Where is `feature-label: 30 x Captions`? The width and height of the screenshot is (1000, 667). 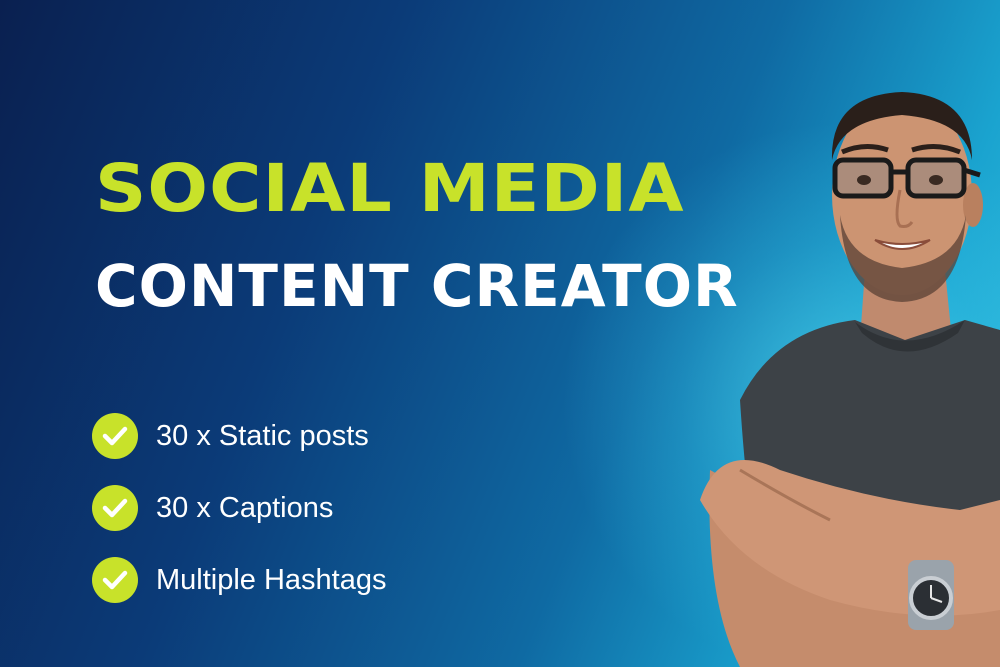
feature-label: 30 x Captions is located at coordinates (245, 507).